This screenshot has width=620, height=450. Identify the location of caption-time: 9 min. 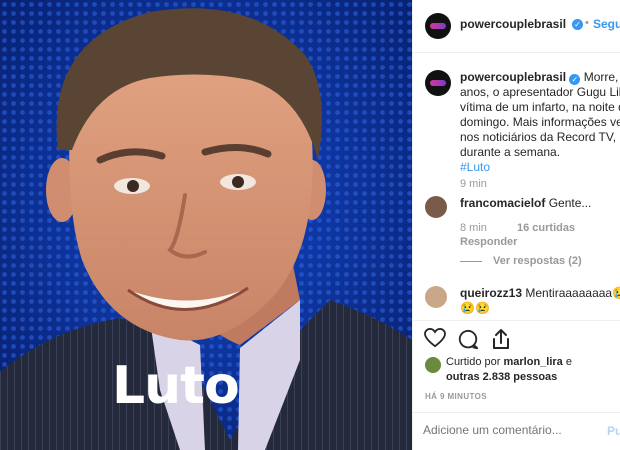
(473, 184).